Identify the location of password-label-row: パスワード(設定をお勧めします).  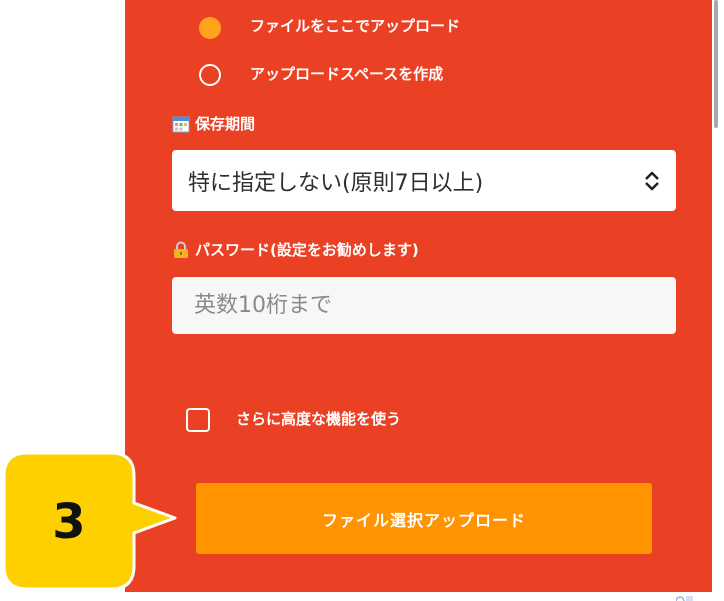
(295, 249).